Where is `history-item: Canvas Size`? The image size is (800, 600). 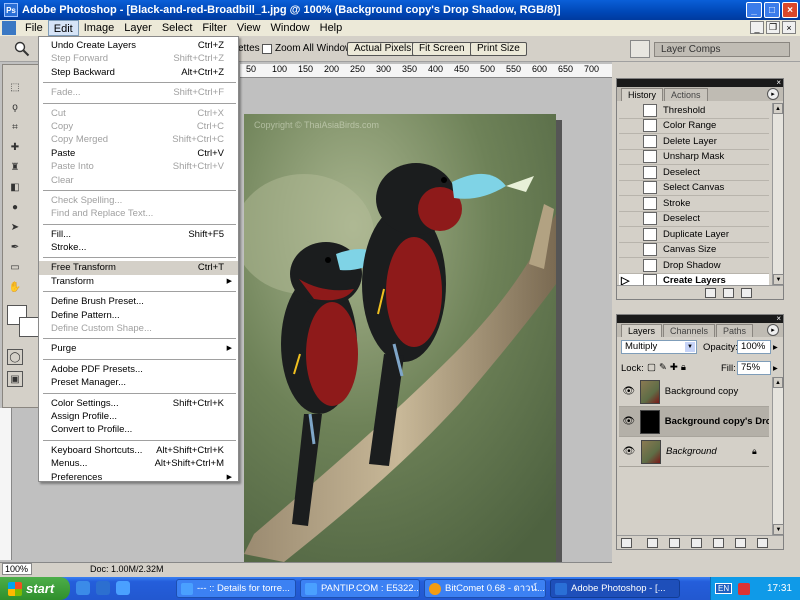 history-item: Canvas Size is located at coordinates (694, 250).